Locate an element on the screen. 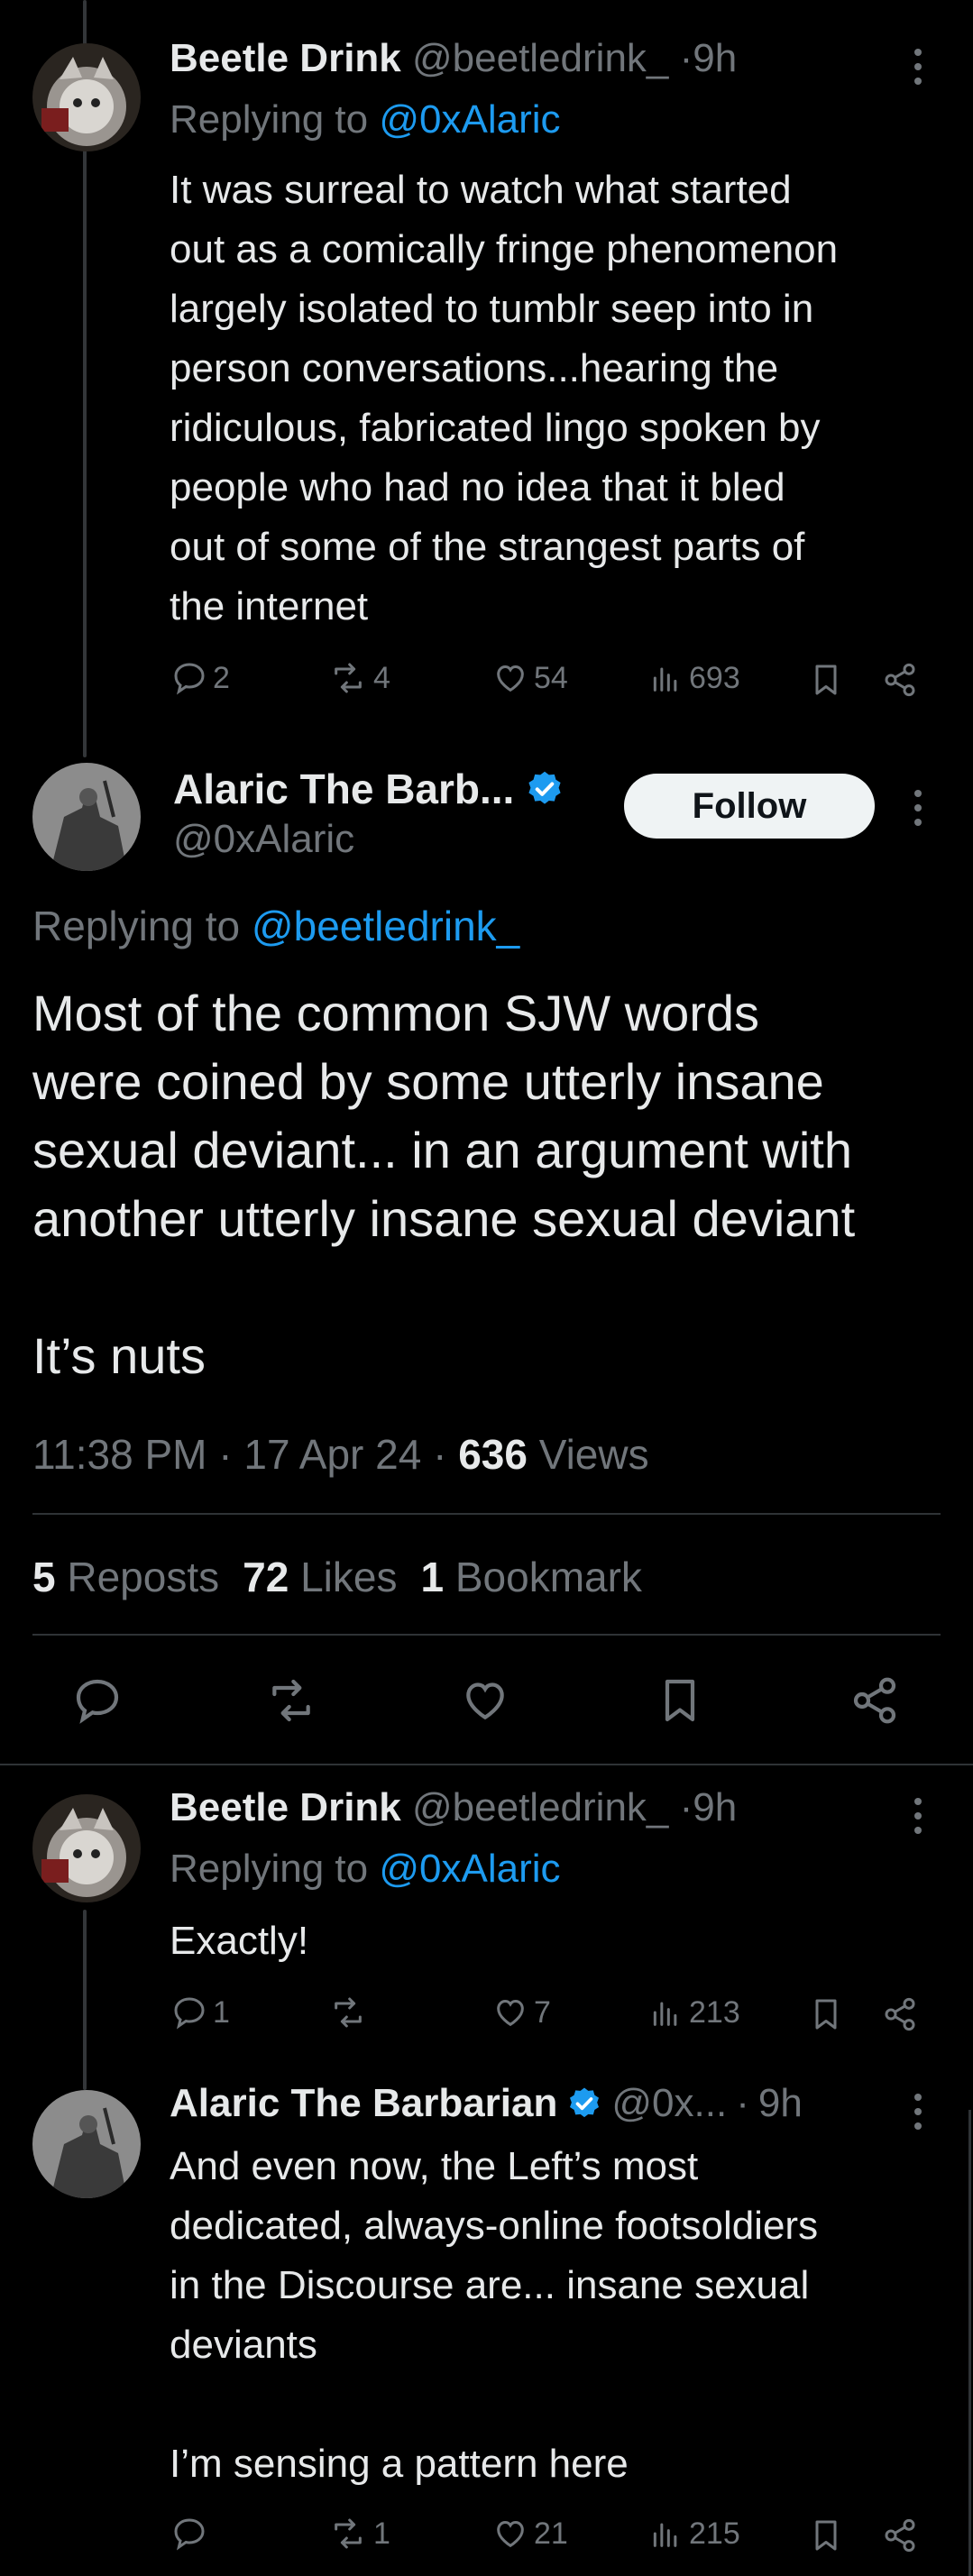 This screenshot has height=2576, width=973. replying-mention: @beetledrink_ is located at coordinates (386, 926).